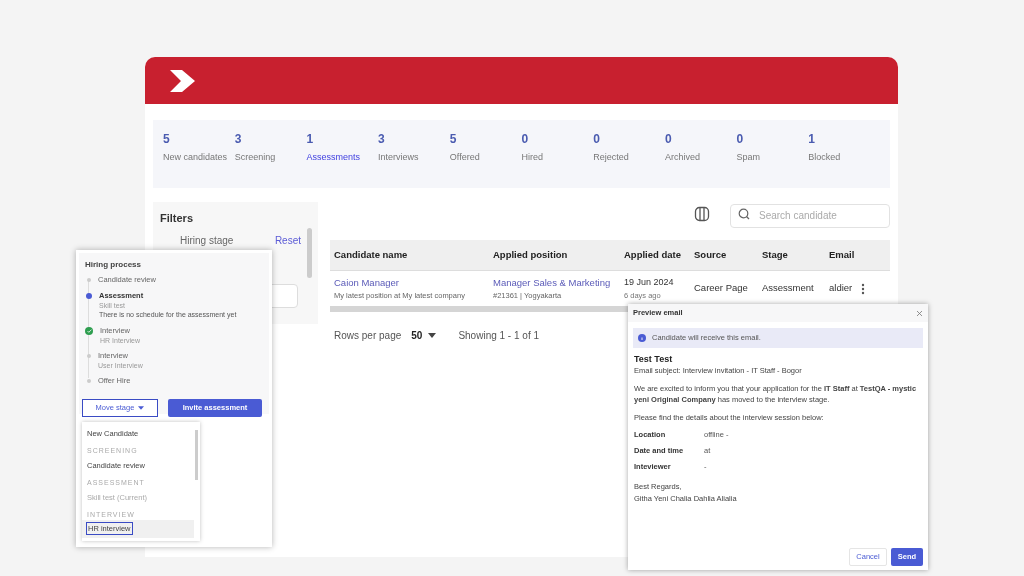  Describe the element at coordinates (652, 254) in the screenshot. I see `column-header: Applied date` at that location.